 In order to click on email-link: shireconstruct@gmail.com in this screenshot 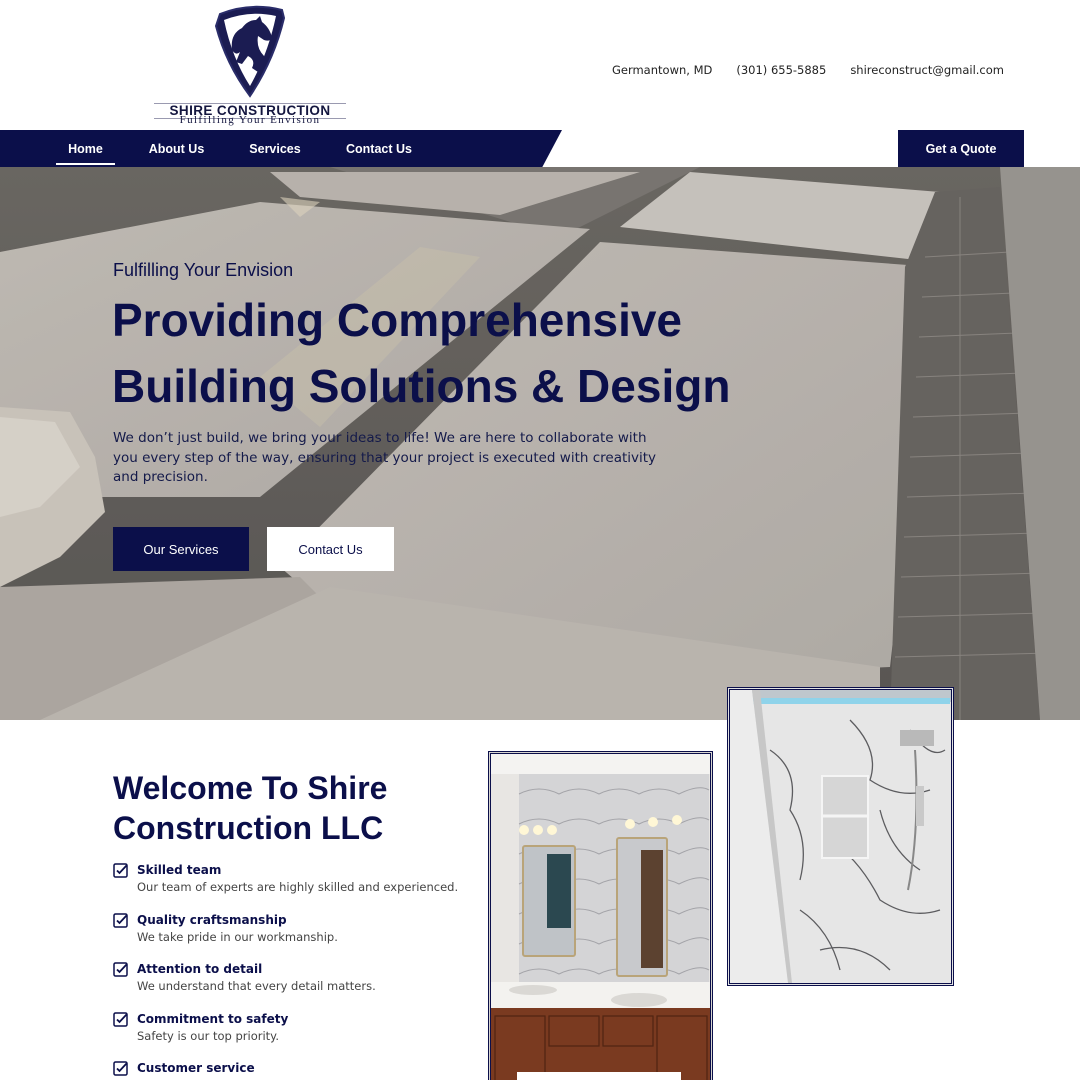, I will do `click(927, 70)`.